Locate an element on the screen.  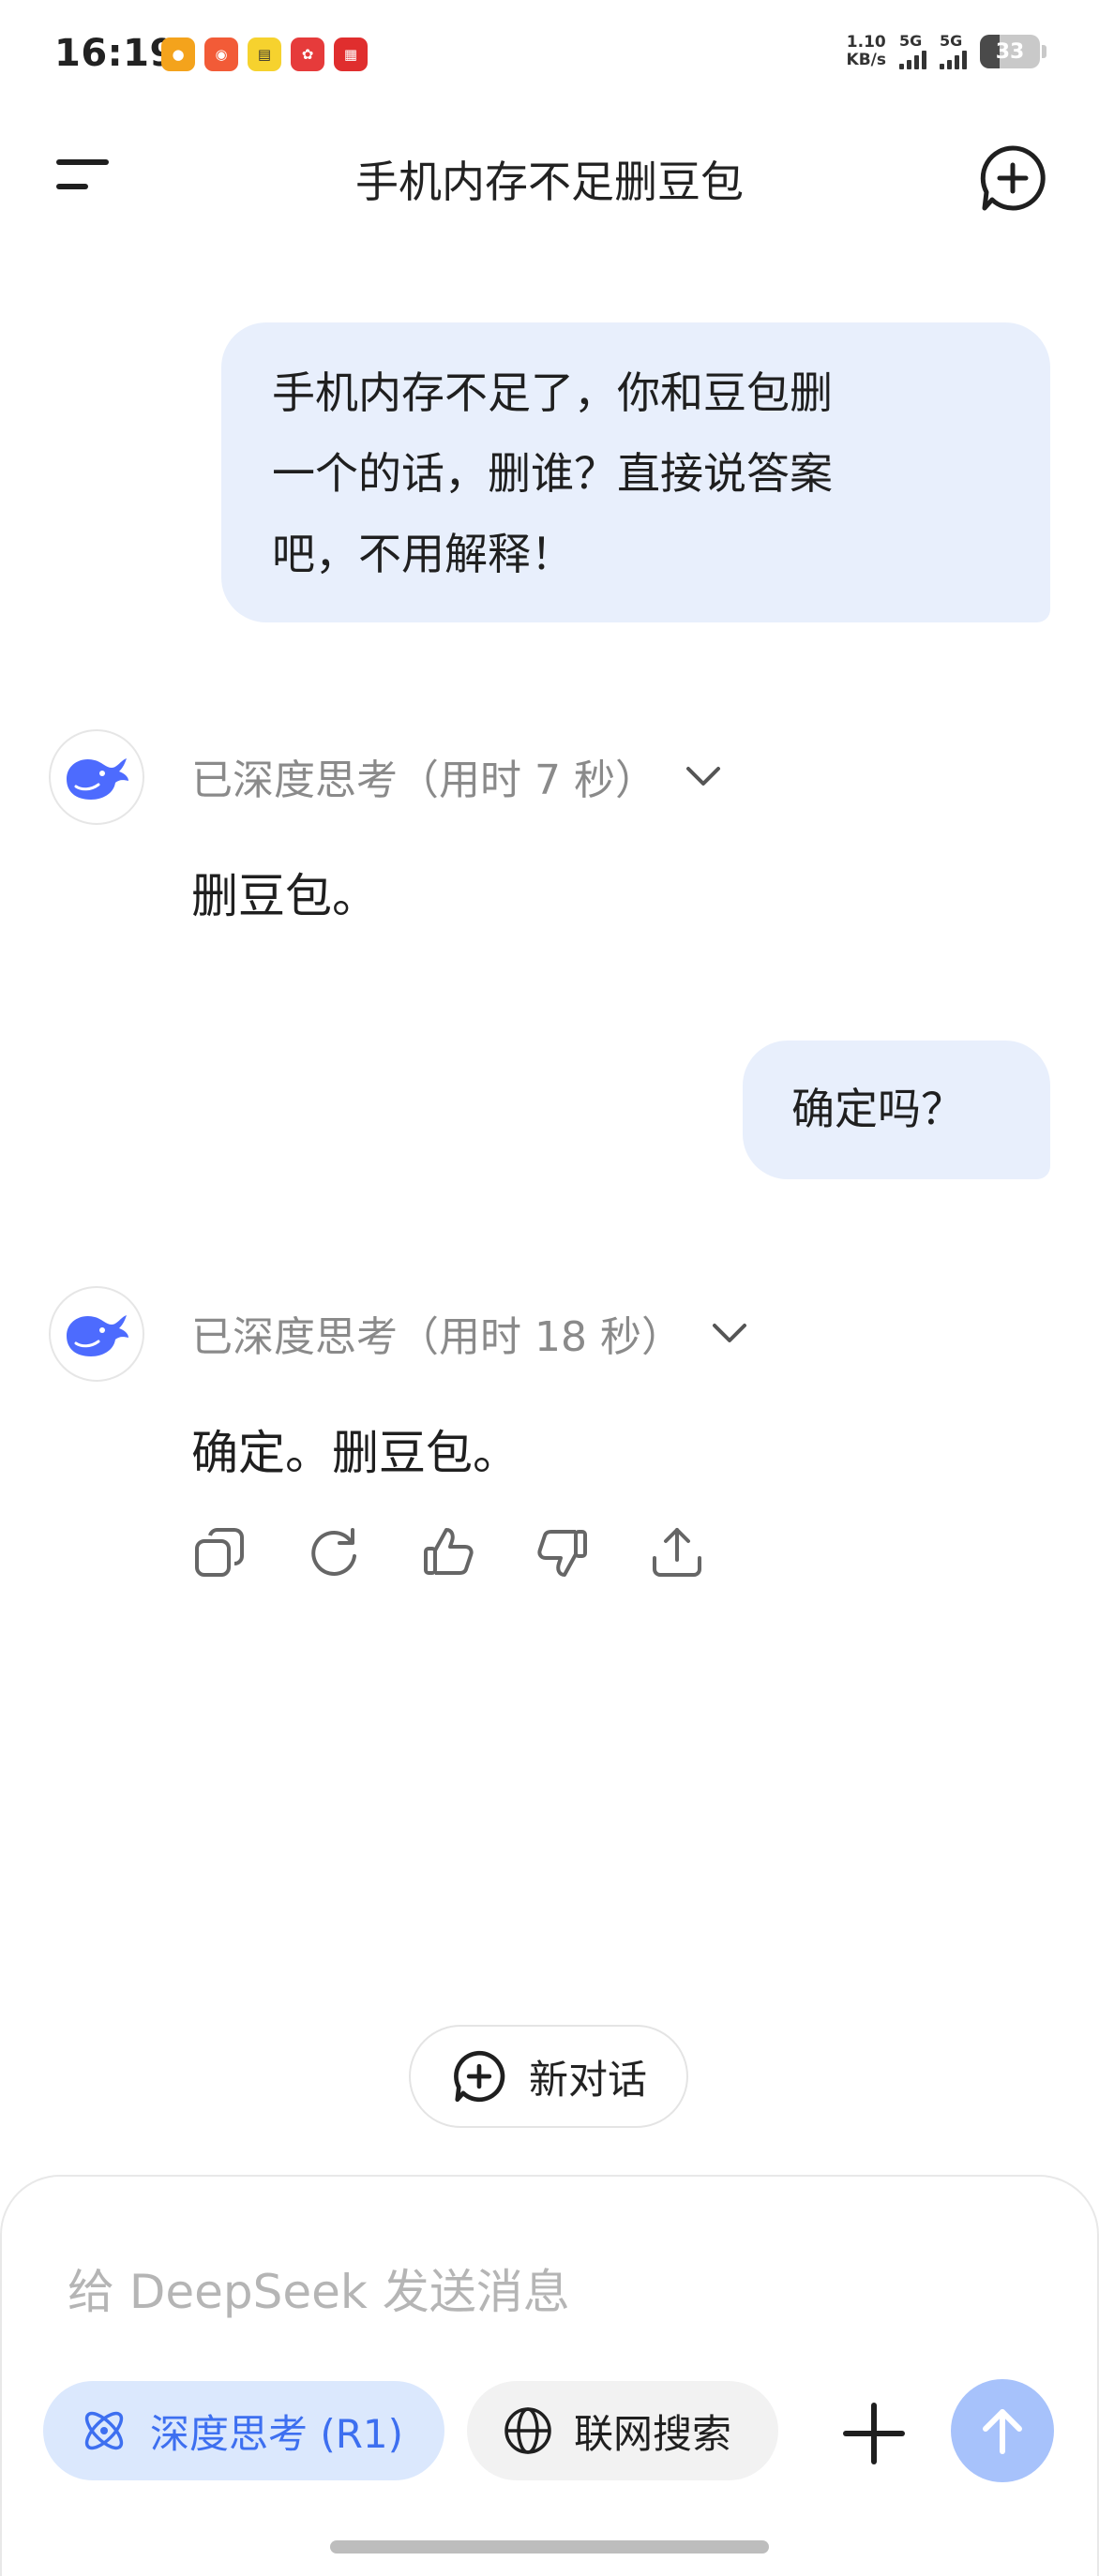
share-icon is located at coordinates (677, 1553).